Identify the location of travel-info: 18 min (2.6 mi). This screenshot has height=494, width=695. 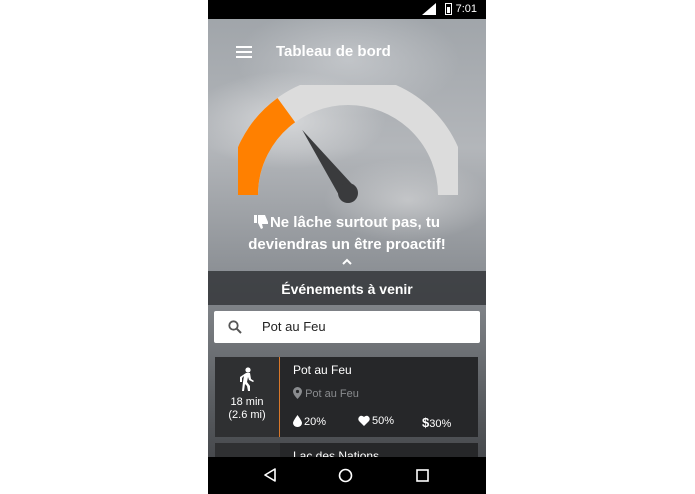
(247, 397).